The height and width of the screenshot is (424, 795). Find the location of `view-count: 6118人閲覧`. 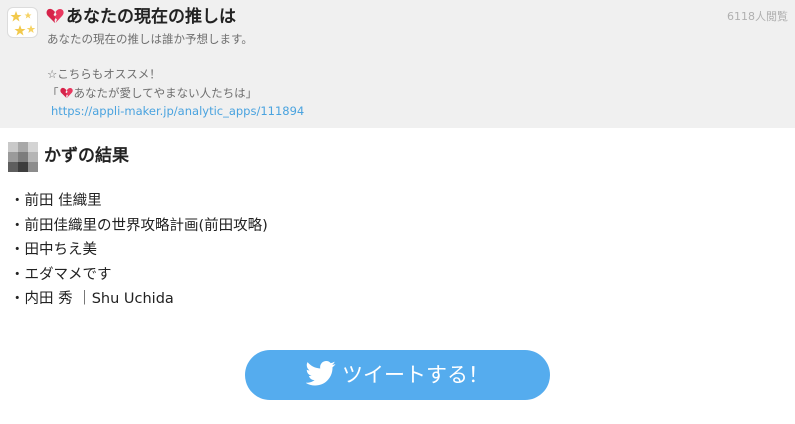

view-count: 6118人閲覧 is located at coordinates (757, 16).